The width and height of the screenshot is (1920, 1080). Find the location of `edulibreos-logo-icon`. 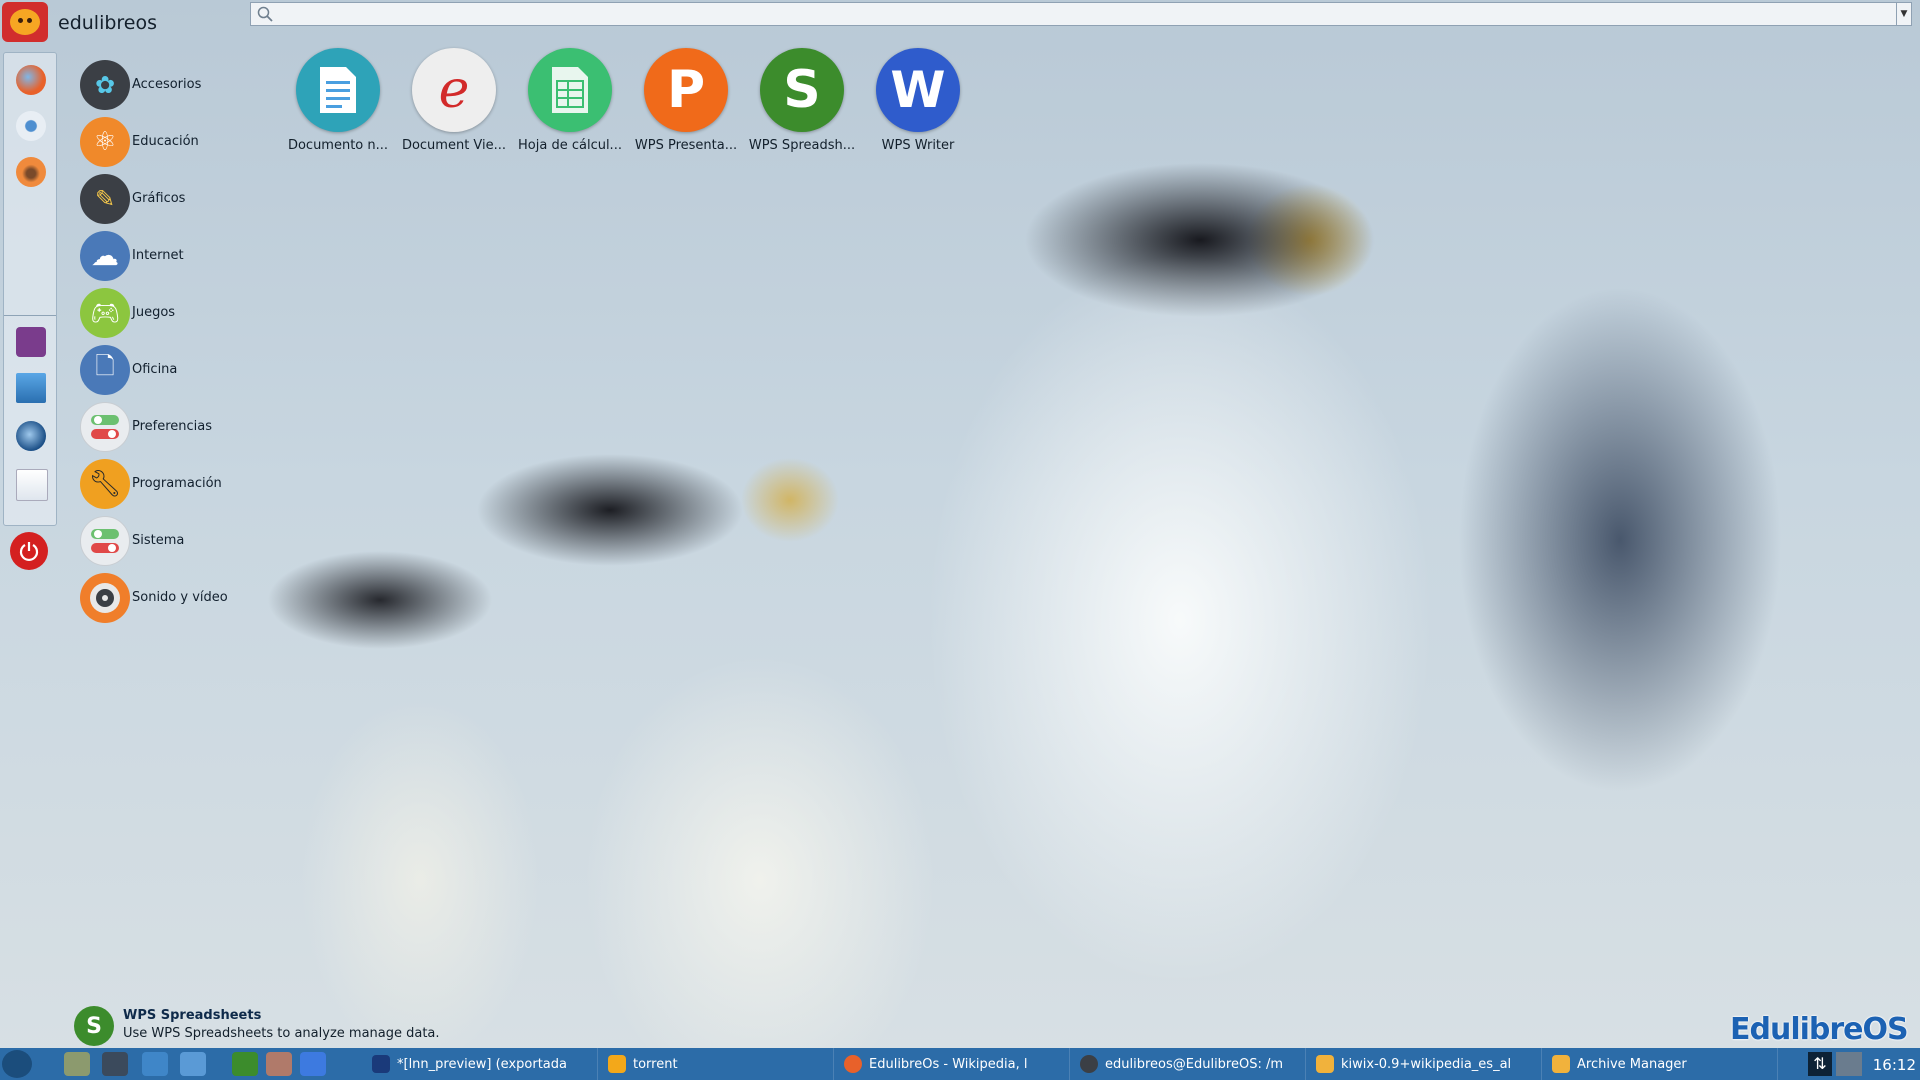

edulibreos-logo-icon is located at coordinates (25, 22).